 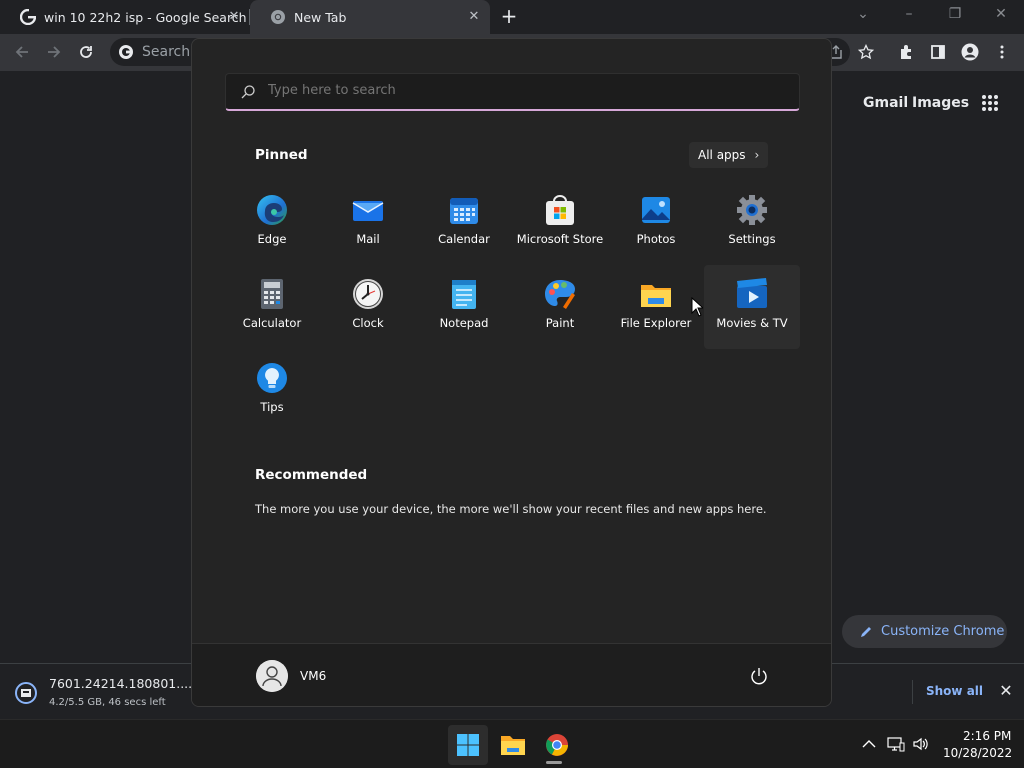 What do you see at coordinates (757, 155) in the screenshot?
I see `chevron-right-icon: ›` at bounding box center [757, 155].